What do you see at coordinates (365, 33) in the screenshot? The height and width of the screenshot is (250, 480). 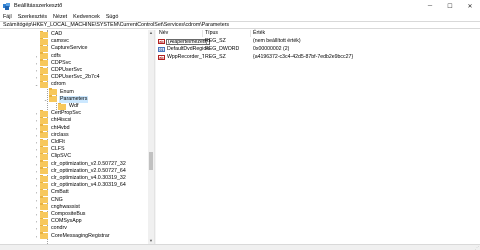 I see `column-data-header: Érték` at bounding box center [365, 33].